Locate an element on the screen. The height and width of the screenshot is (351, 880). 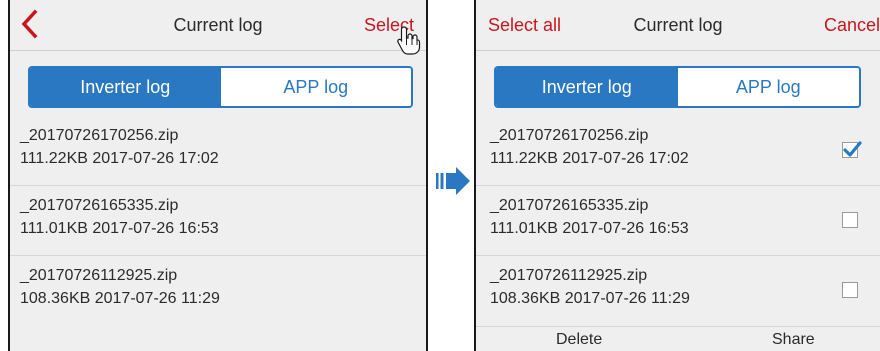
right-arrow-icon is located at coordinates (453, 181).